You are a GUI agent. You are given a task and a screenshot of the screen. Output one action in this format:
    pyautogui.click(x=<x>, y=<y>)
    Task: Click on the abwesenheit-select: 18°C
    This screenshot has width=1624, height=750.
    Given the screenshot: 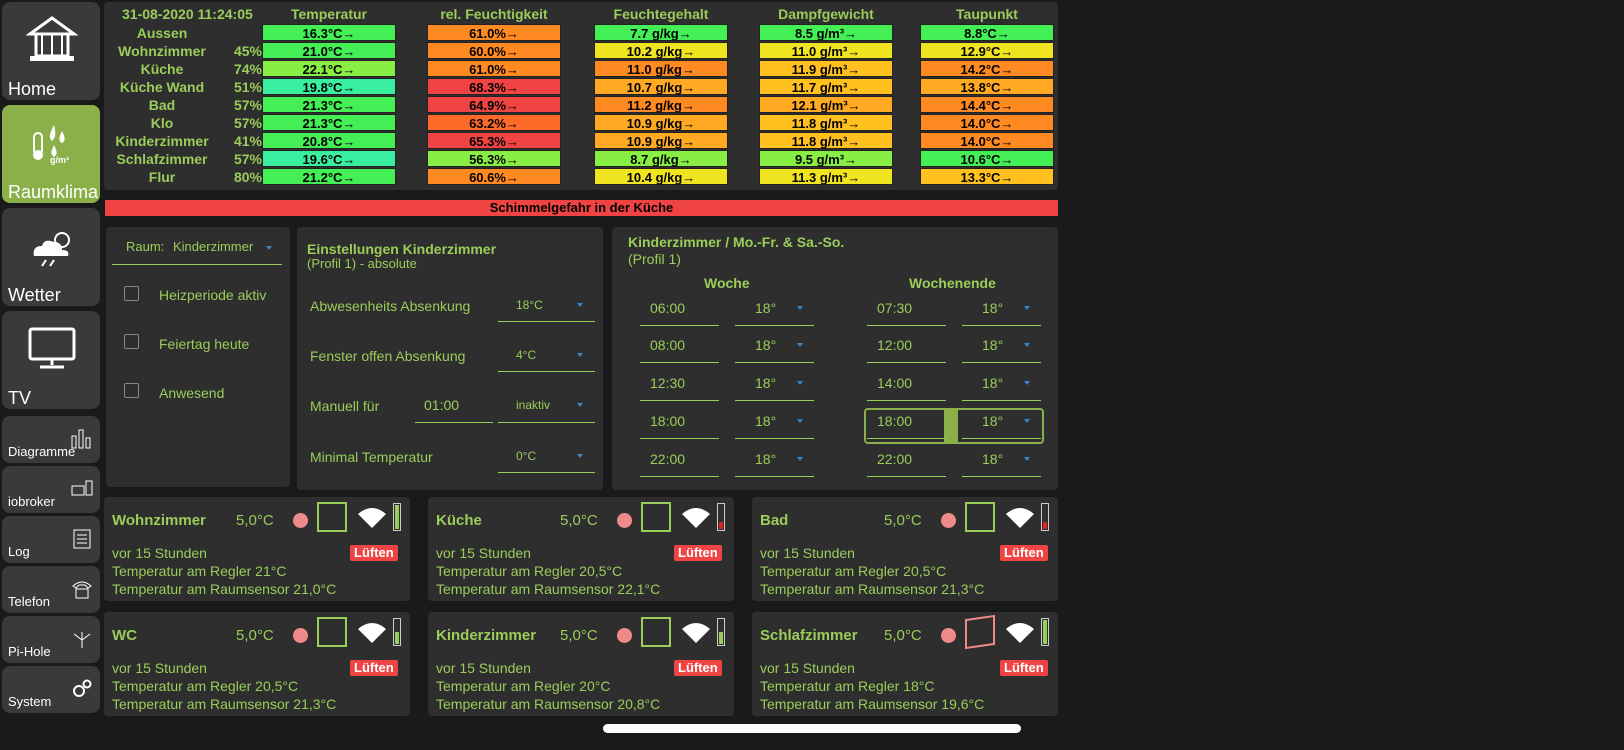 What is the action you would take?
    pyautogui.click(x=529, y=305)
    